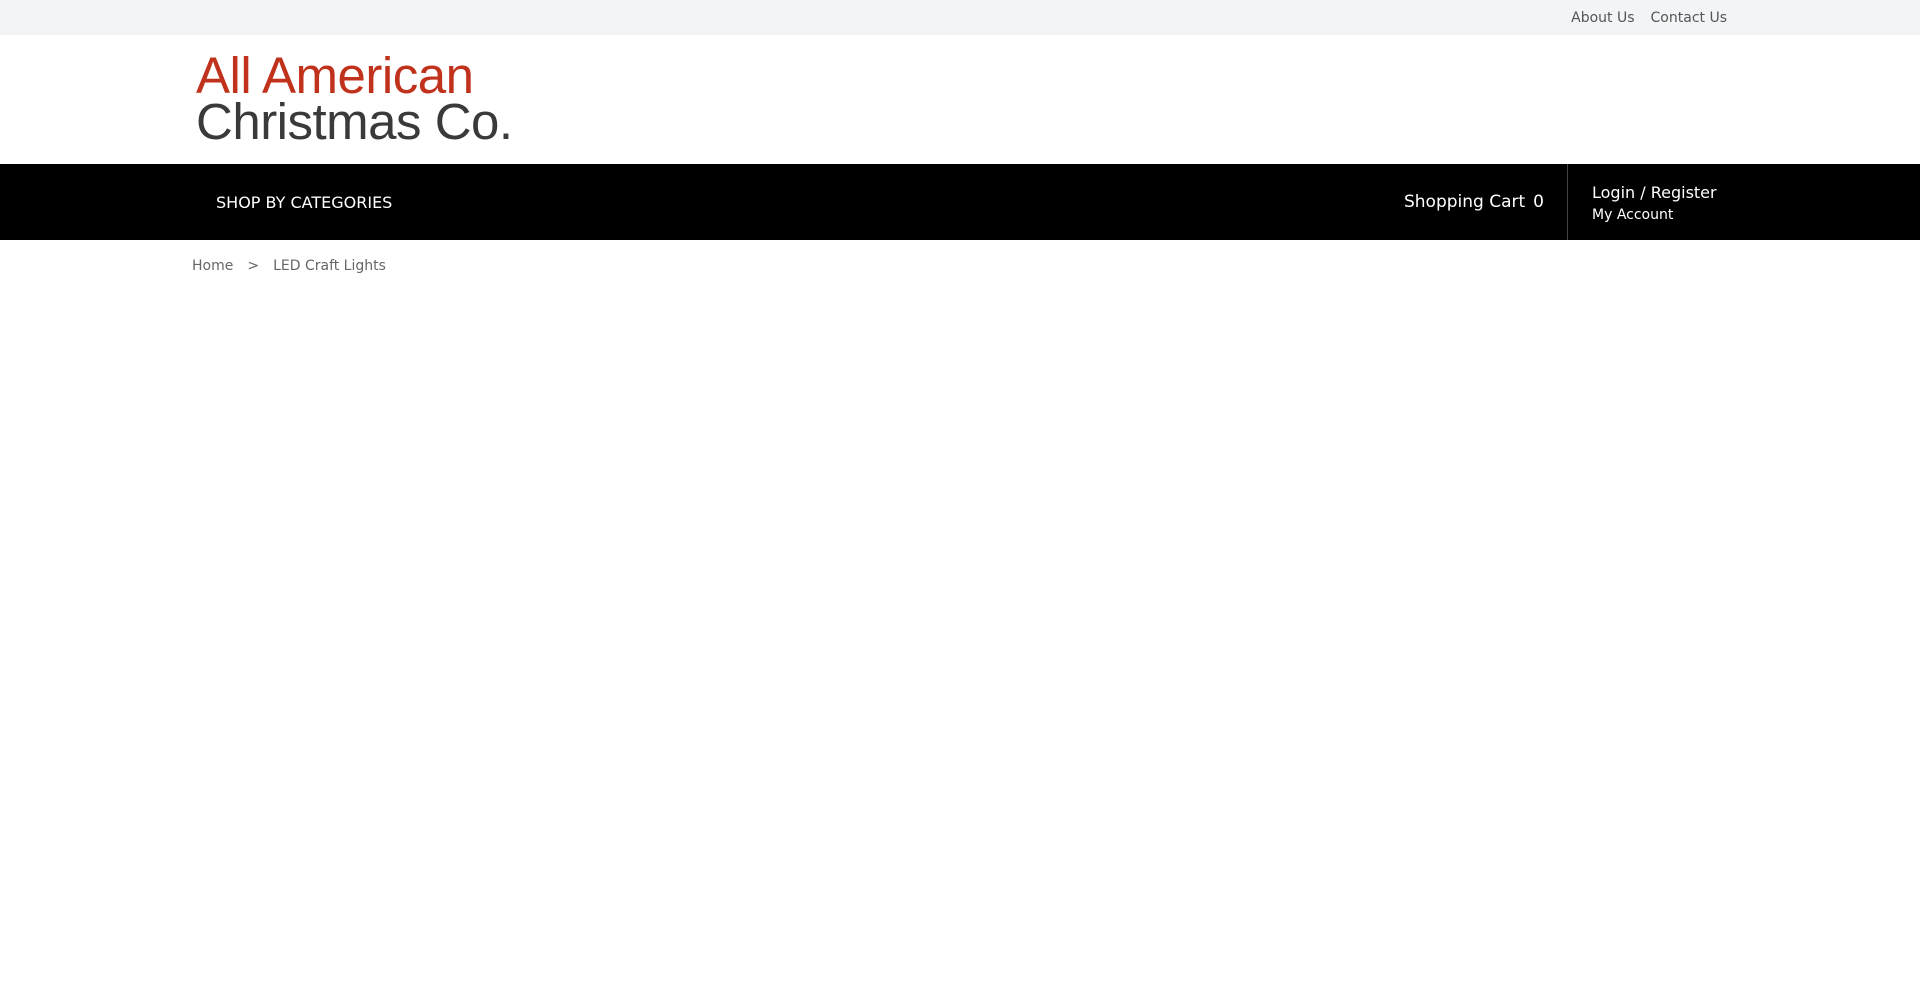 The height and width of the screenshot is (995, 1920). Describe the element at coordinates (1567, 202) in the screenshot. I see `nav-divider` at that location.